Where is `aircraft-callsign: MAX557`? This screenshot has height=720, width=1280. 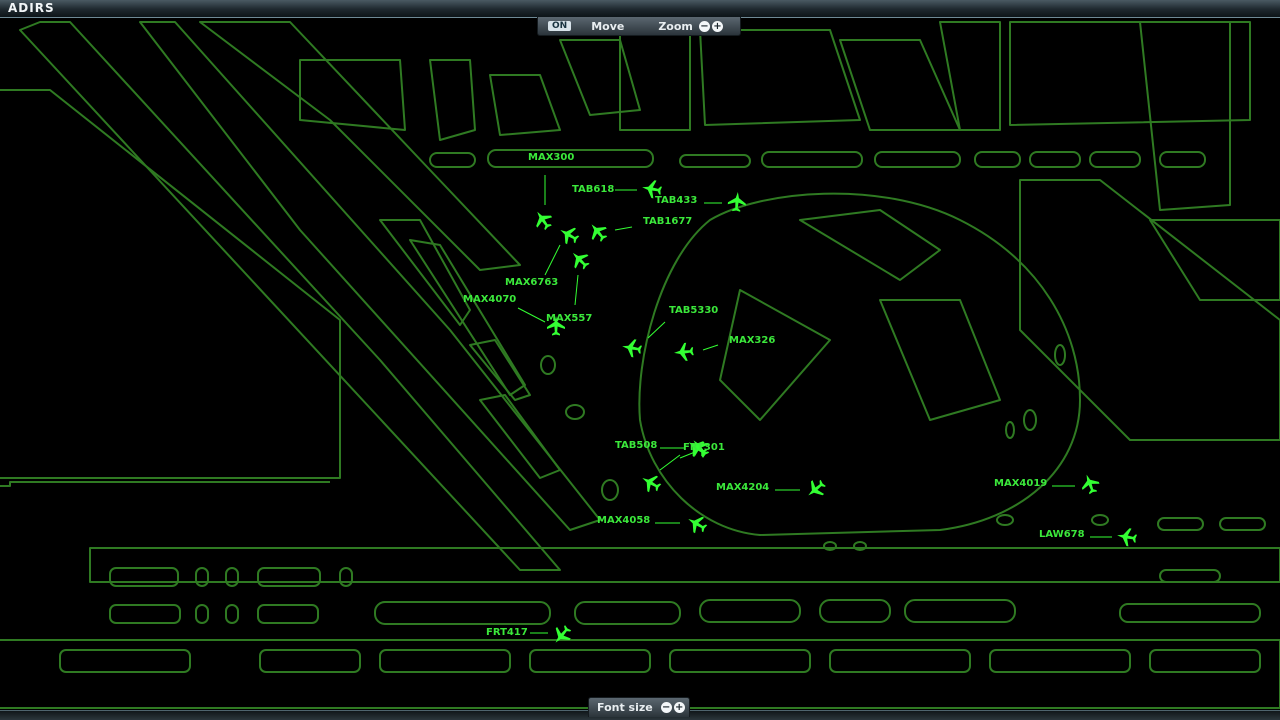 aircraft-callsign: MAX557 is located at coordinates (569, 318).